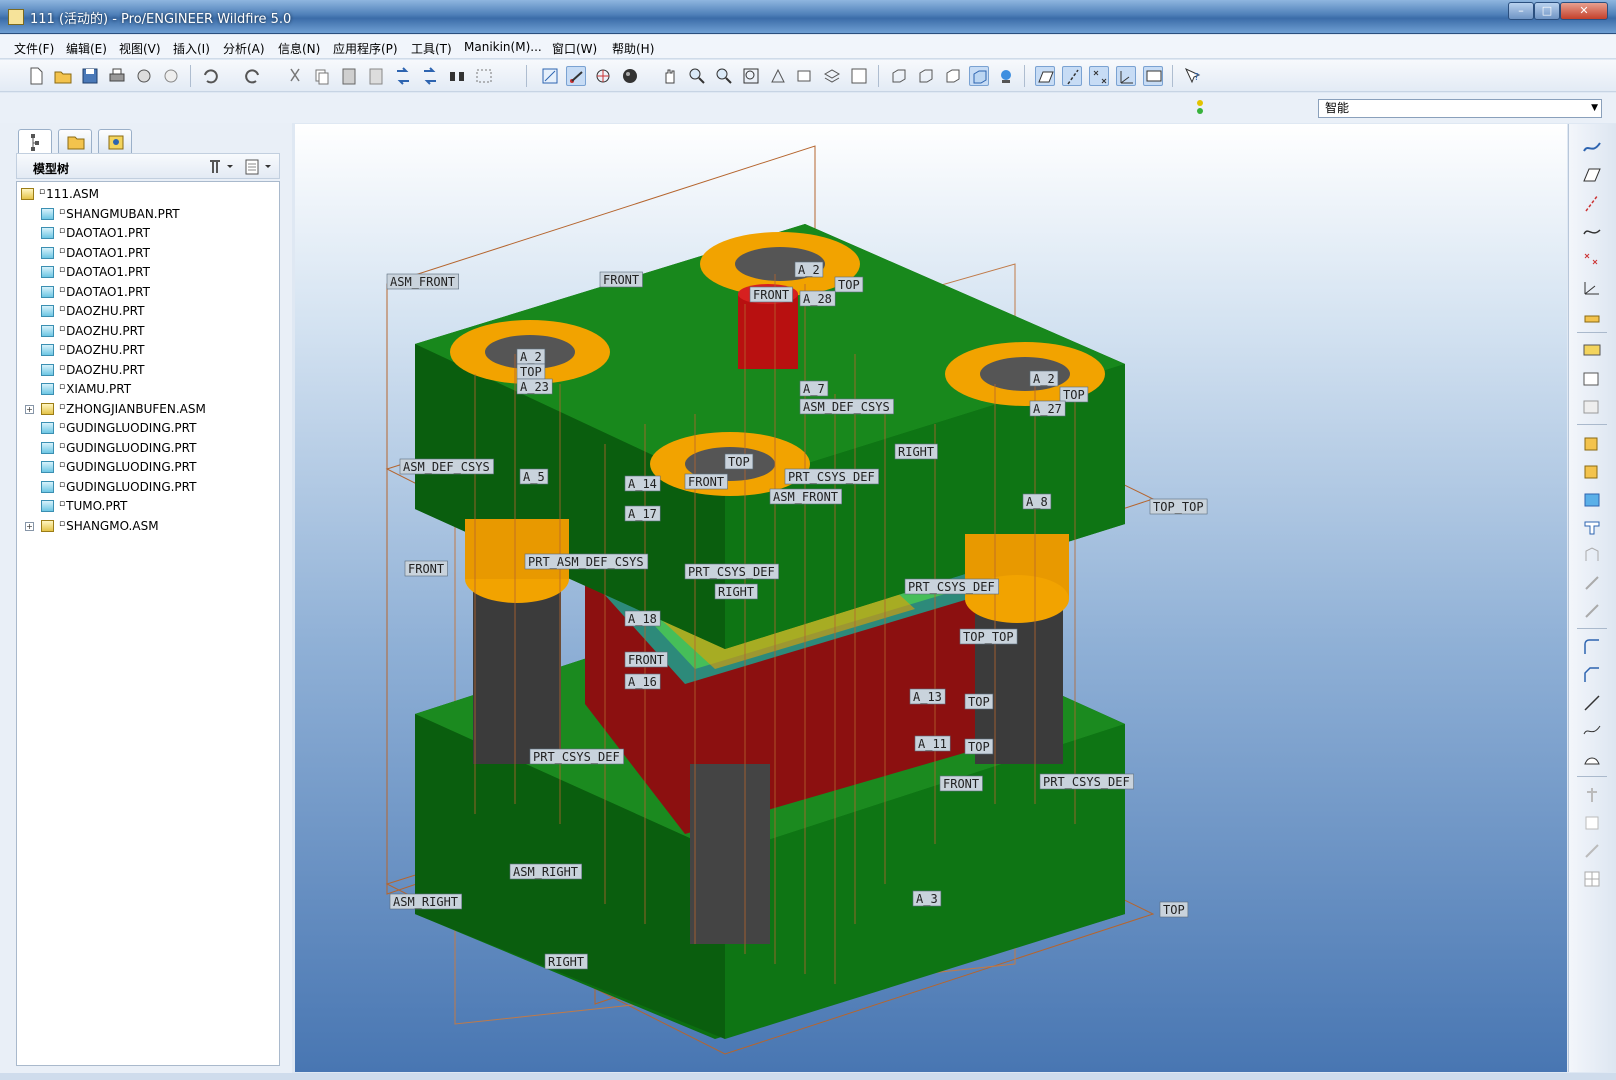 The image size is (1616, 1080). I want to click on datum-tag: A_3, so click(927, 899).